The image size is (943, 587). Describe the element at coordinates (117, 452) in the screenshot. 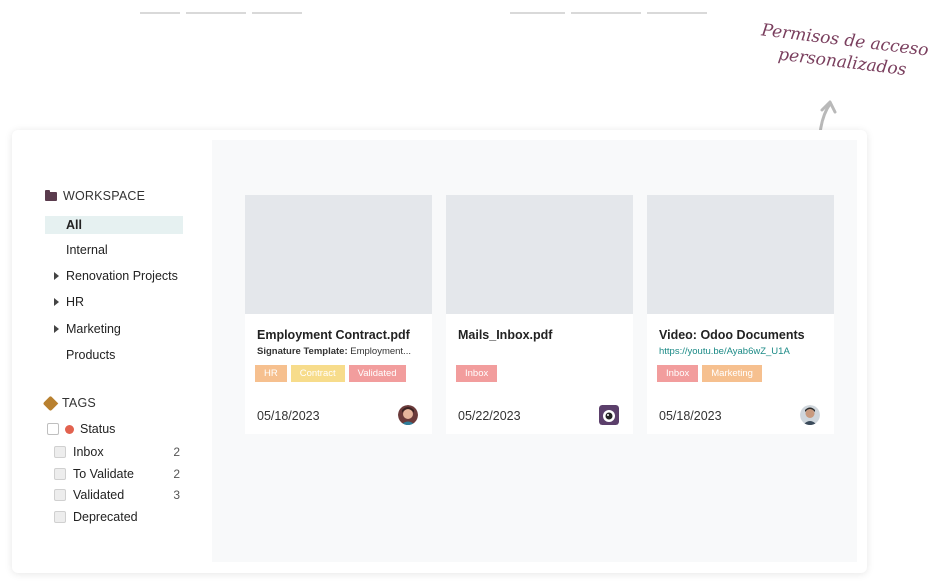

I see `tag-filter-inbox: Inbox 2` at that location.